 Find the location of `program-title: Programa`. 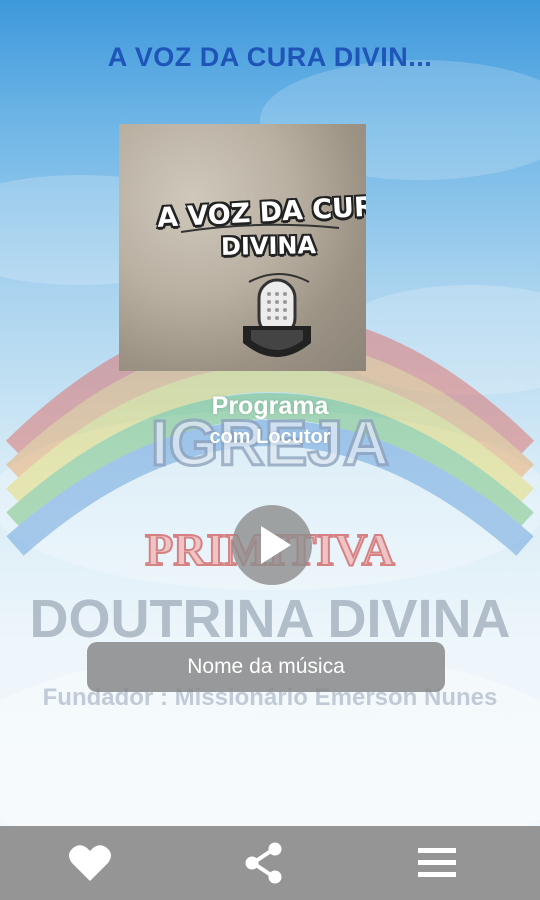

program-title: Programa is located at coordinates (270, 406).